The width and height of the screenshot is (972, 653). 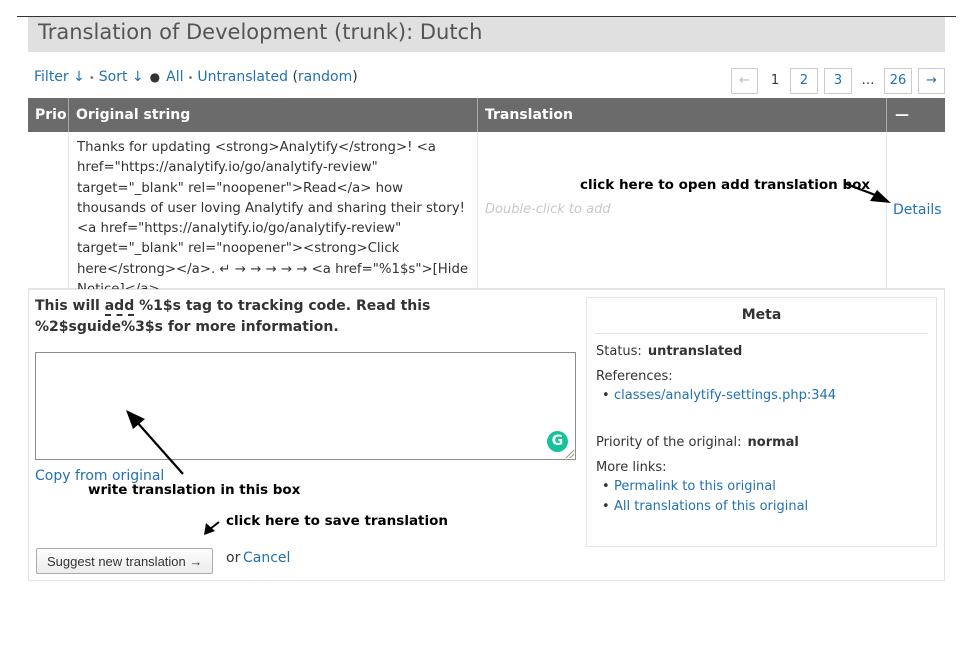 I want to click on pagination: ← 1 2 3 … 26 →, so click(x=838, y=81).